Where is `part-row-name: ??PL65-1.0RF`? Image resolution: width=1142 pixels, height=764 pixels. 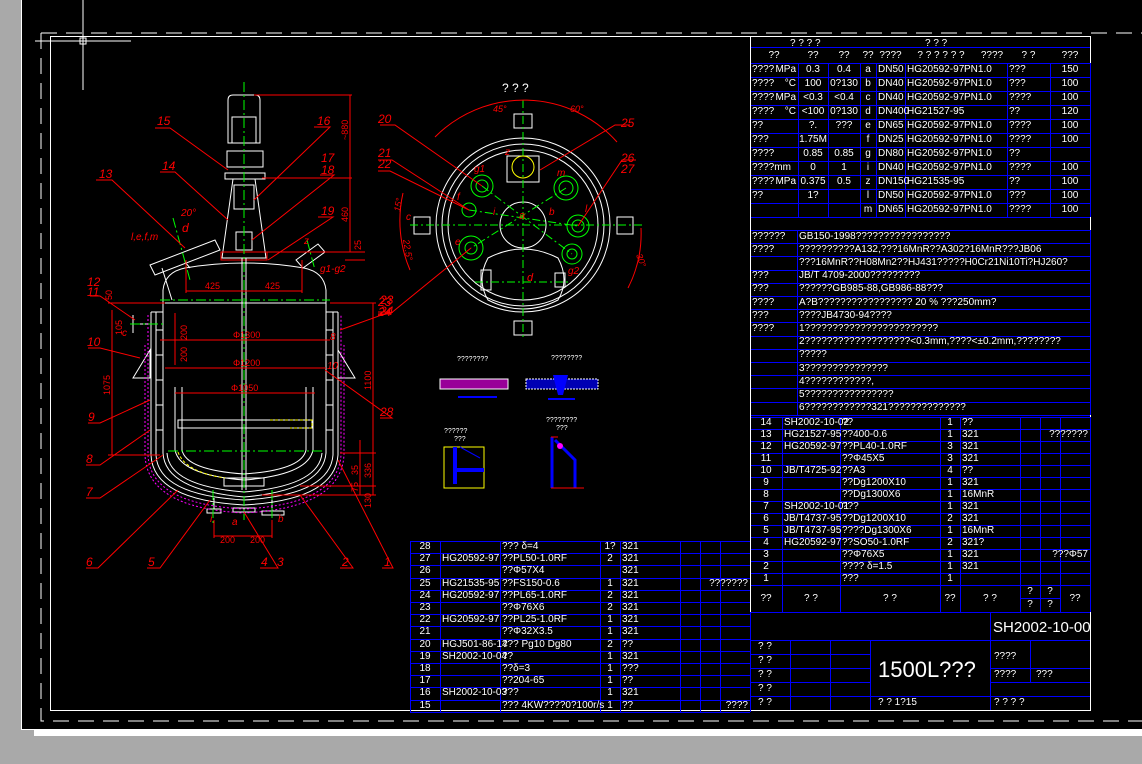
part-row-name: ??PL65-1.0RF is located at coordinates (535, 595).